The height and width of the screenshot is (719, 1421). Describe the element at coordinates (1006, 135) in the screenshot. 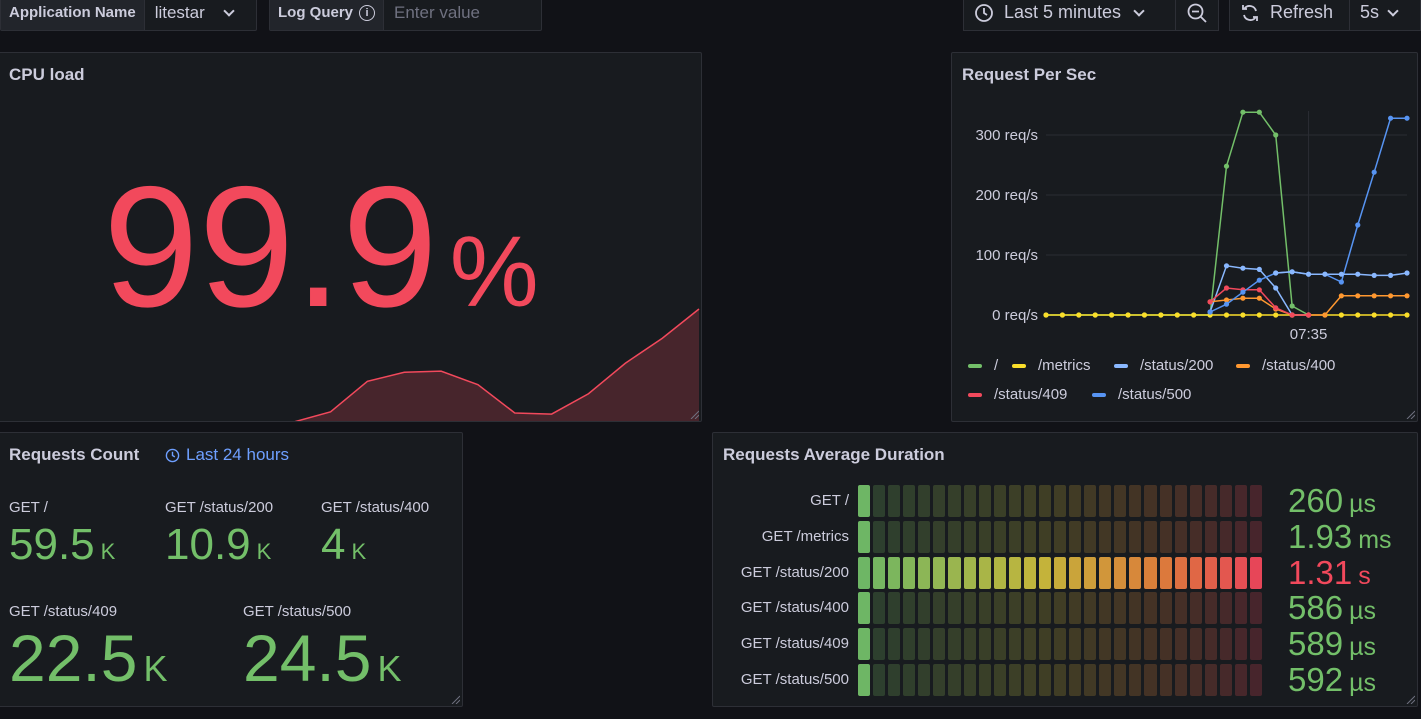

I see `y-tick-label: 300 req/s` at that location.